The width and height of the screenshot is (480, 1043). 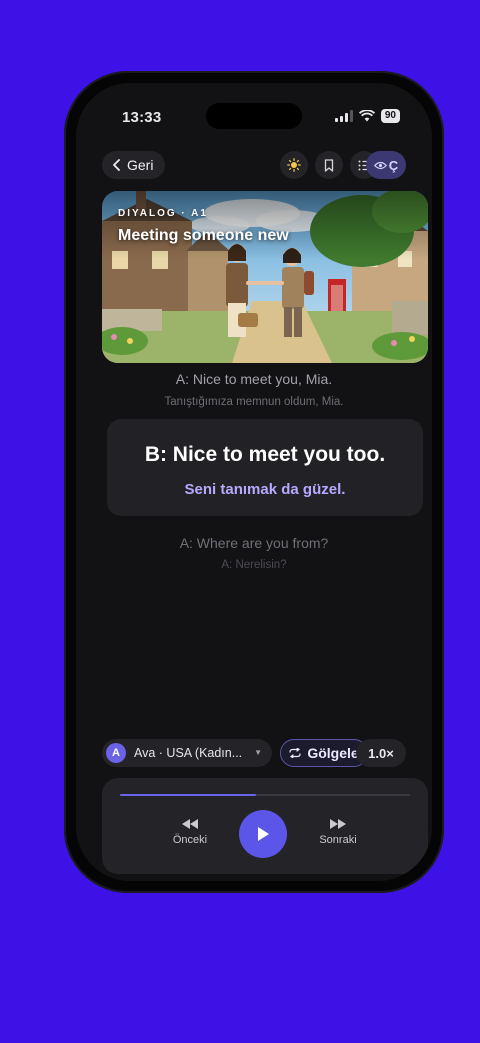 What do you see at coordinates (338, 832) in the screenshot?
I see `next-button: Sonraki` at bounding box center [338, 832].